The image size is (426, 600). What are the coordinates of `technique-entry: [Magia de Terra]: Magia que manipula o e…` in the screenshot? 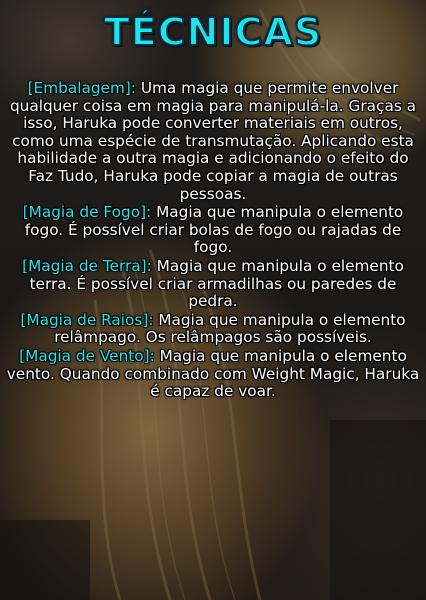 It's located at (213, 283).